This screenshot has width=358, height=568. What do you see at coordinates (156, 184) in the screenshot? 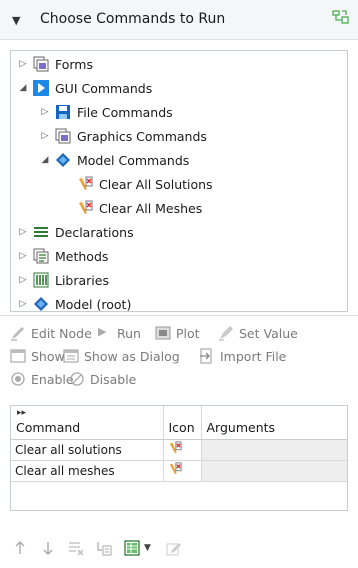
I see `tree-item-label: Clear All Solutions` at bounding box center [156, 184].